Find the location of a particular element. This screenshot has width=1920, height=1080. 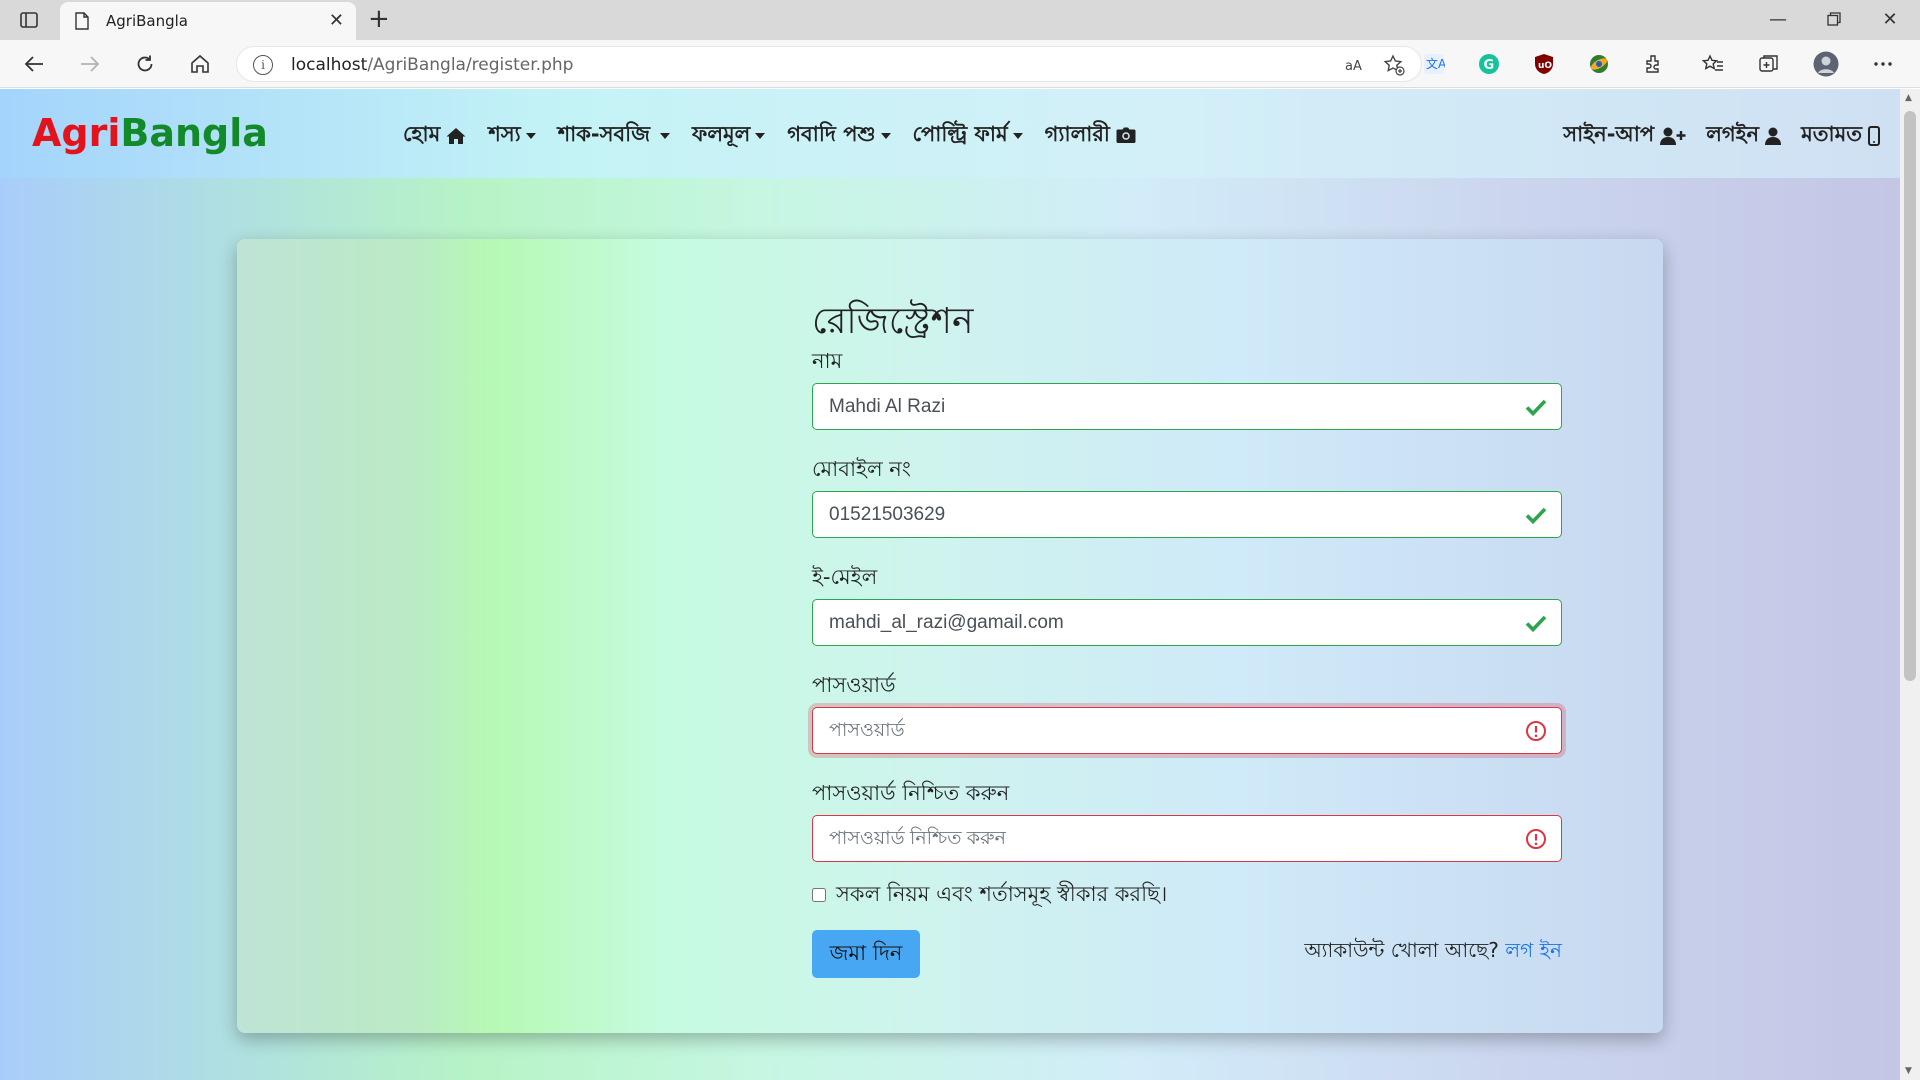

translate-icon: 文A is located at coordinates (1434, 64).